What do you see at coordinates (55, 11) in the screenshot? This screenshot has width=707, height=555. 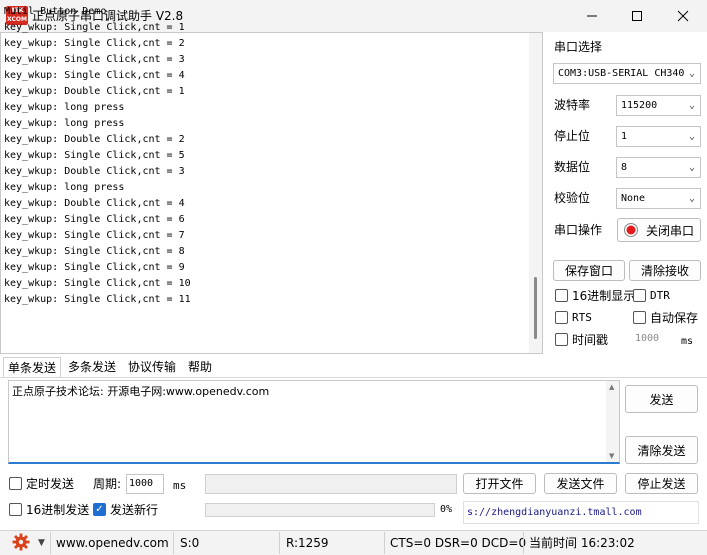 I see `receive-line: Mutil Button Demo` at bounding box center [55, 11].